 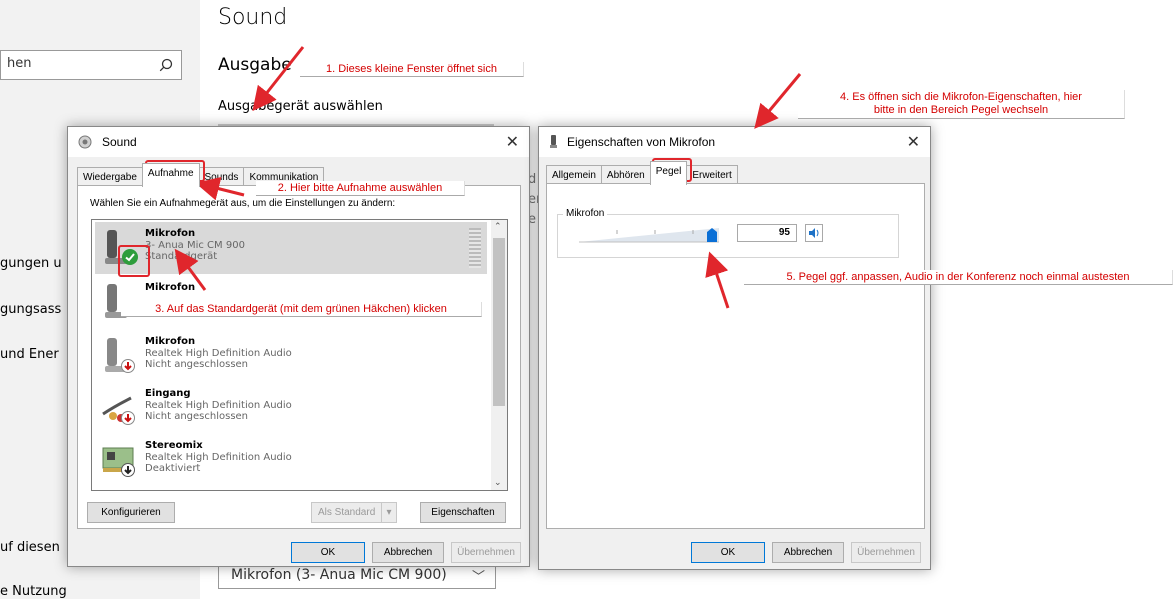 I want to click on speaker-icon, so click(x=85, y=143).